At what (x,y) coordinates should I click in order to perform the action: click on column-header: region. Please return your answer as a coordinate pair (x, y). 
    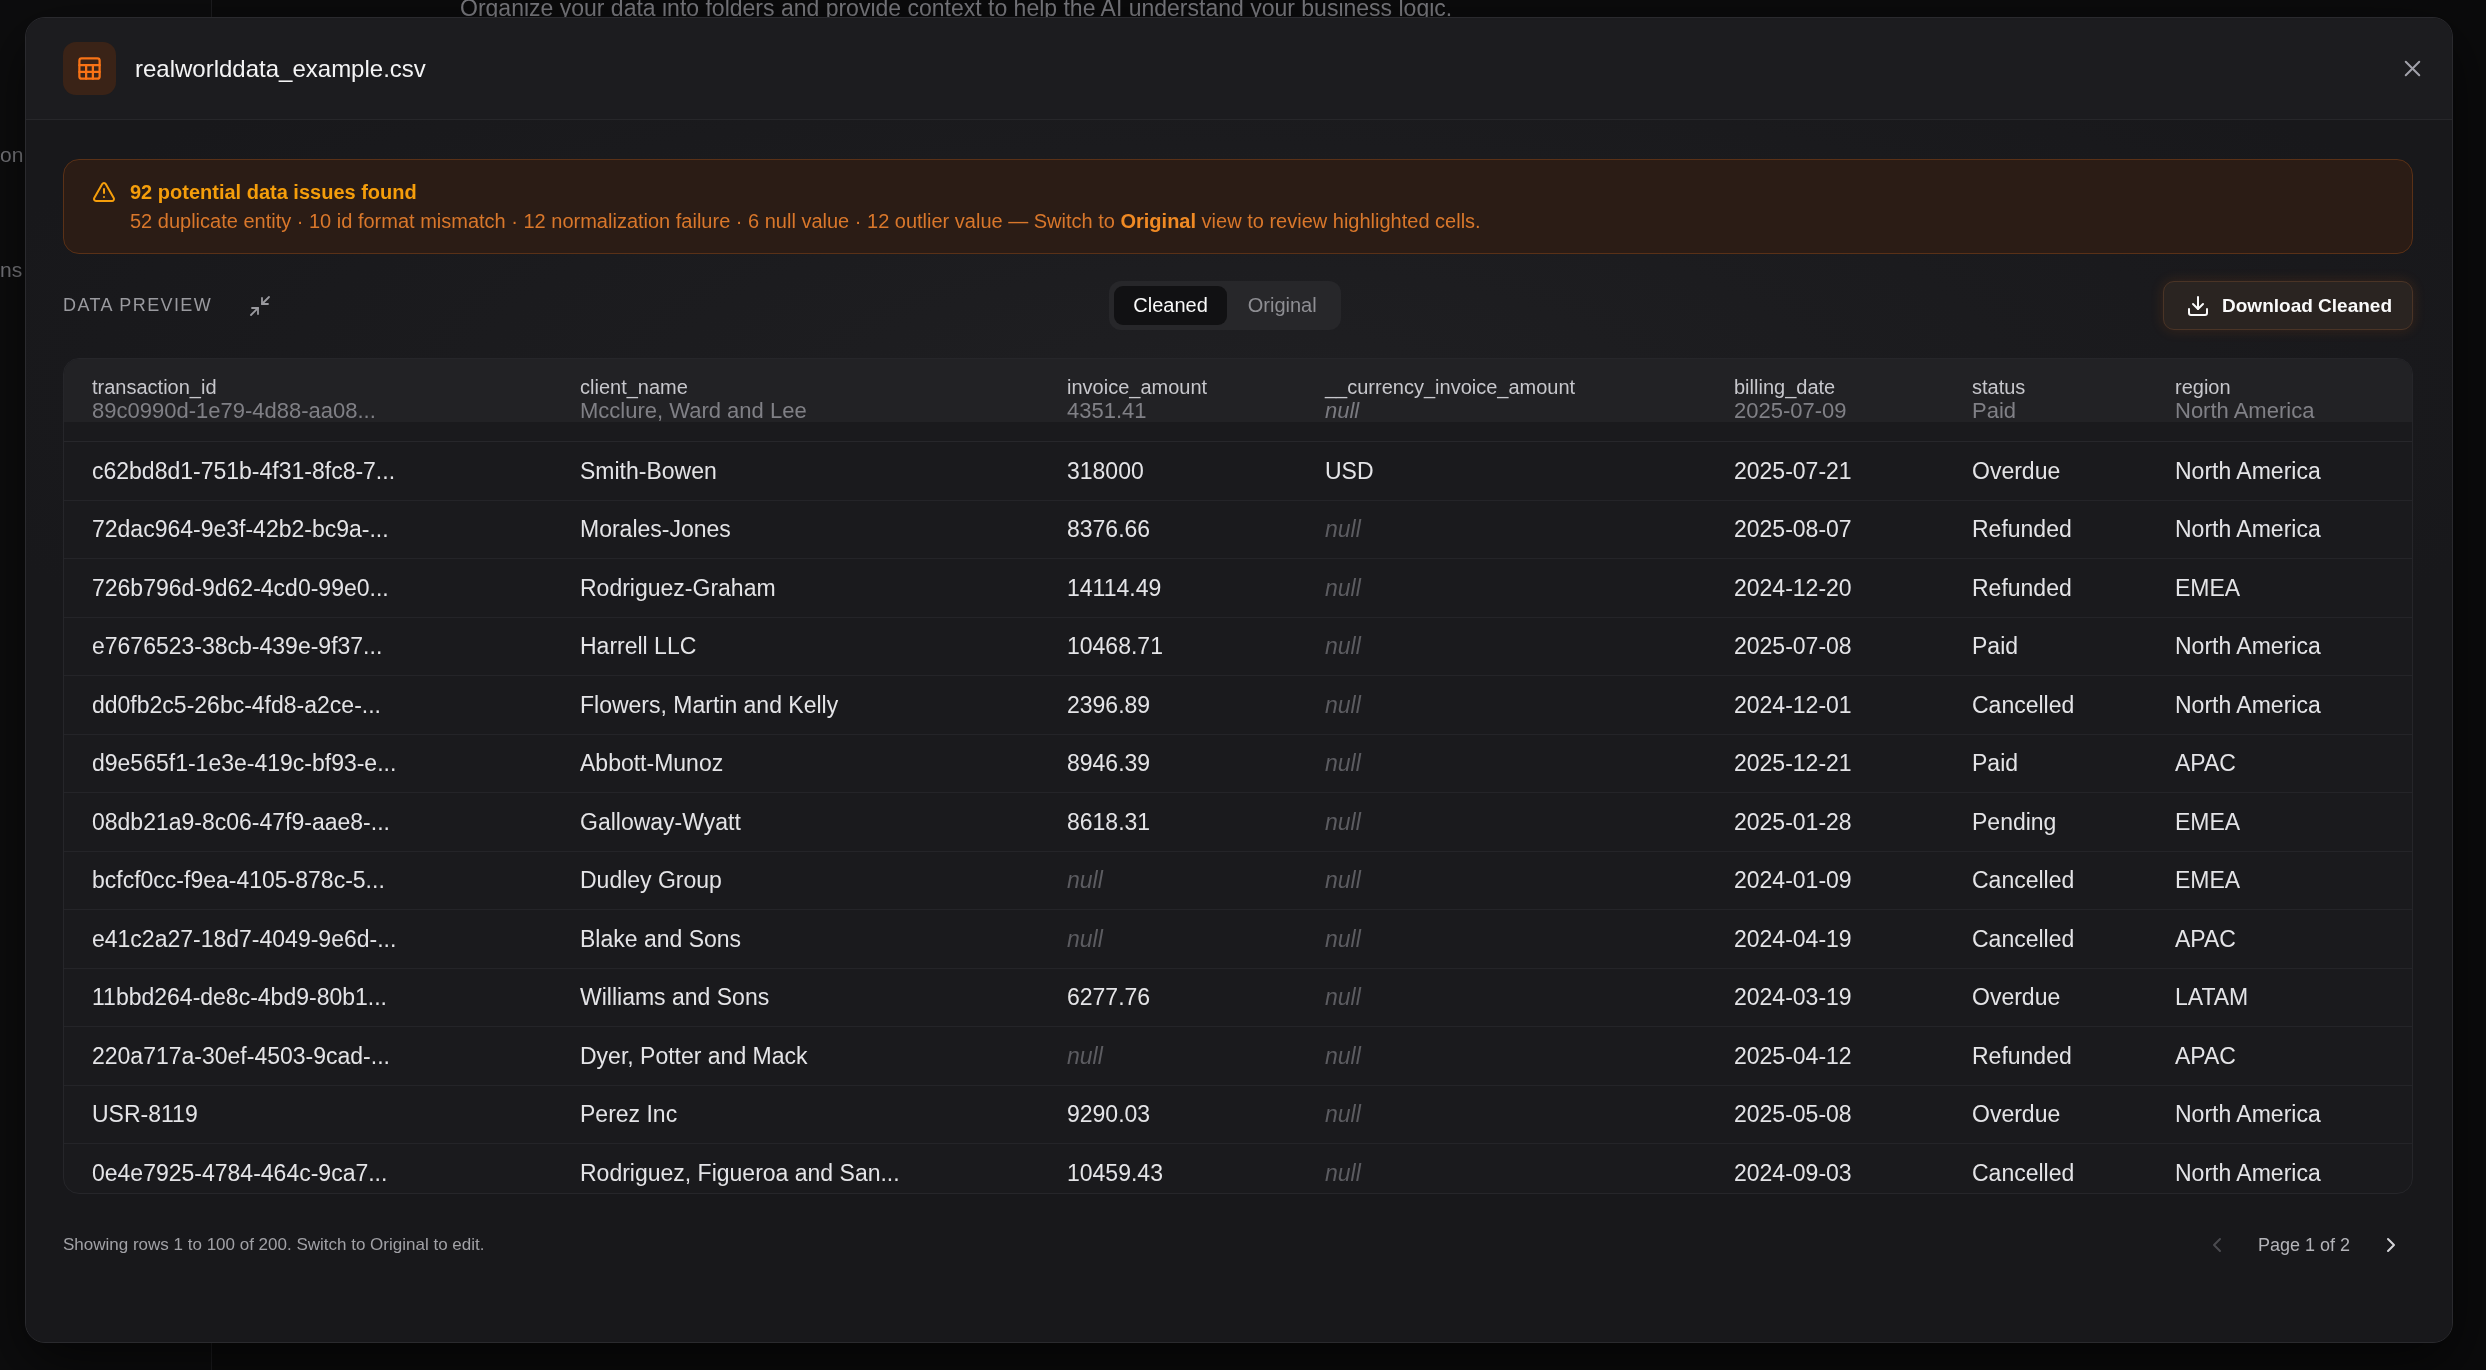
    Looking at the image, I should click on (2203, 387).